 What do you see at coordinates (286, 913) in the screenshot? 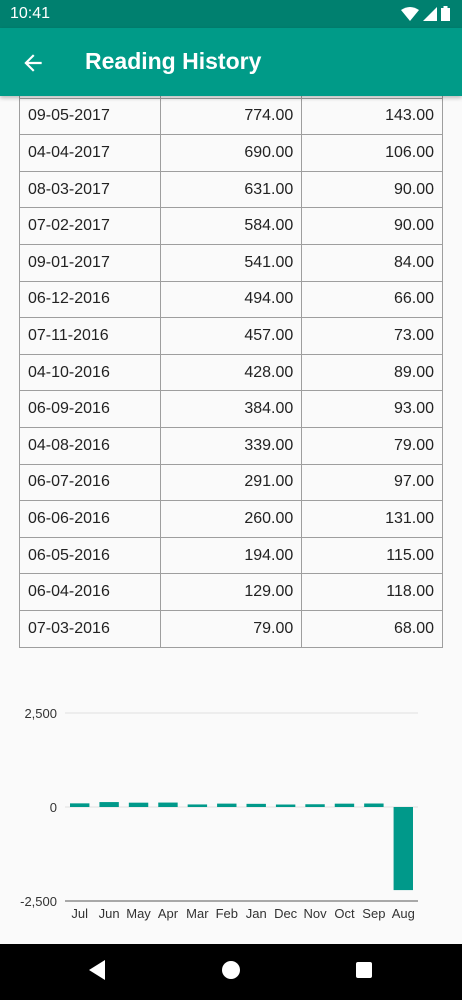
I see `x-tick-label: Dec` at bounding box center [286, 913].